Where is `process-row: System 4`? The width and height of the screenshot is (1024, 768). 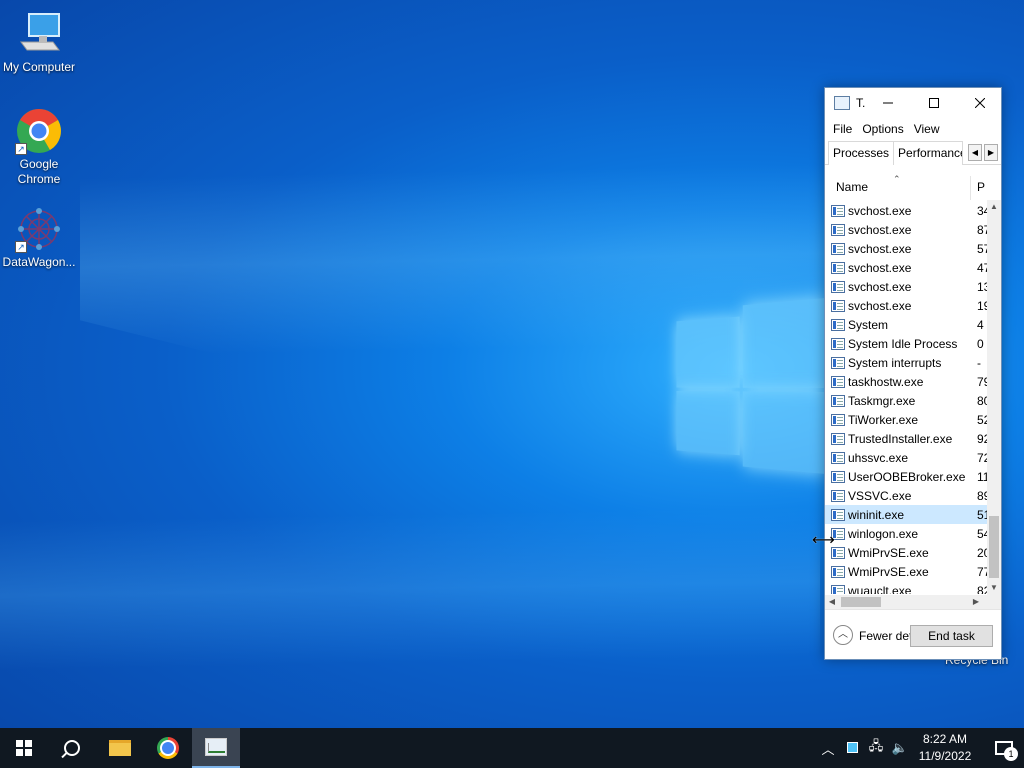
process-row: System 4 is located at coordinates (906, 324).